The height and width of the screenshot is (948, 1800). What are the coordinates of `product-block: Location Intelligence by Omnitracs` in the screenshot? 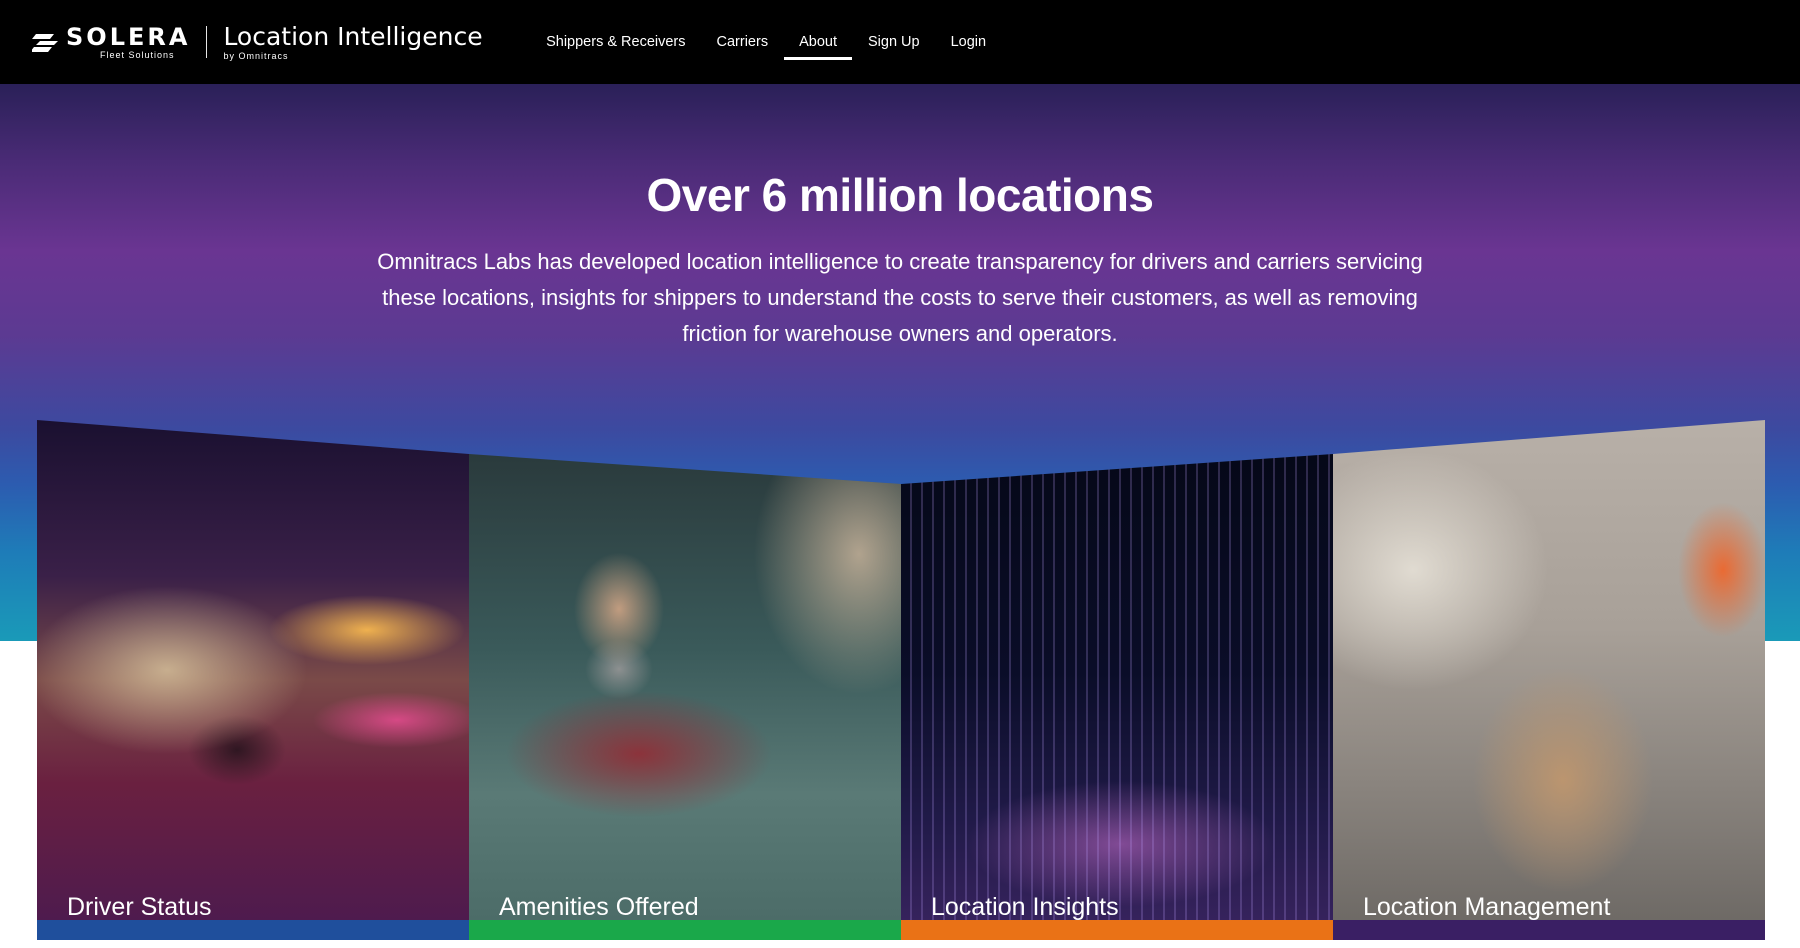 It's located at (353, 41).